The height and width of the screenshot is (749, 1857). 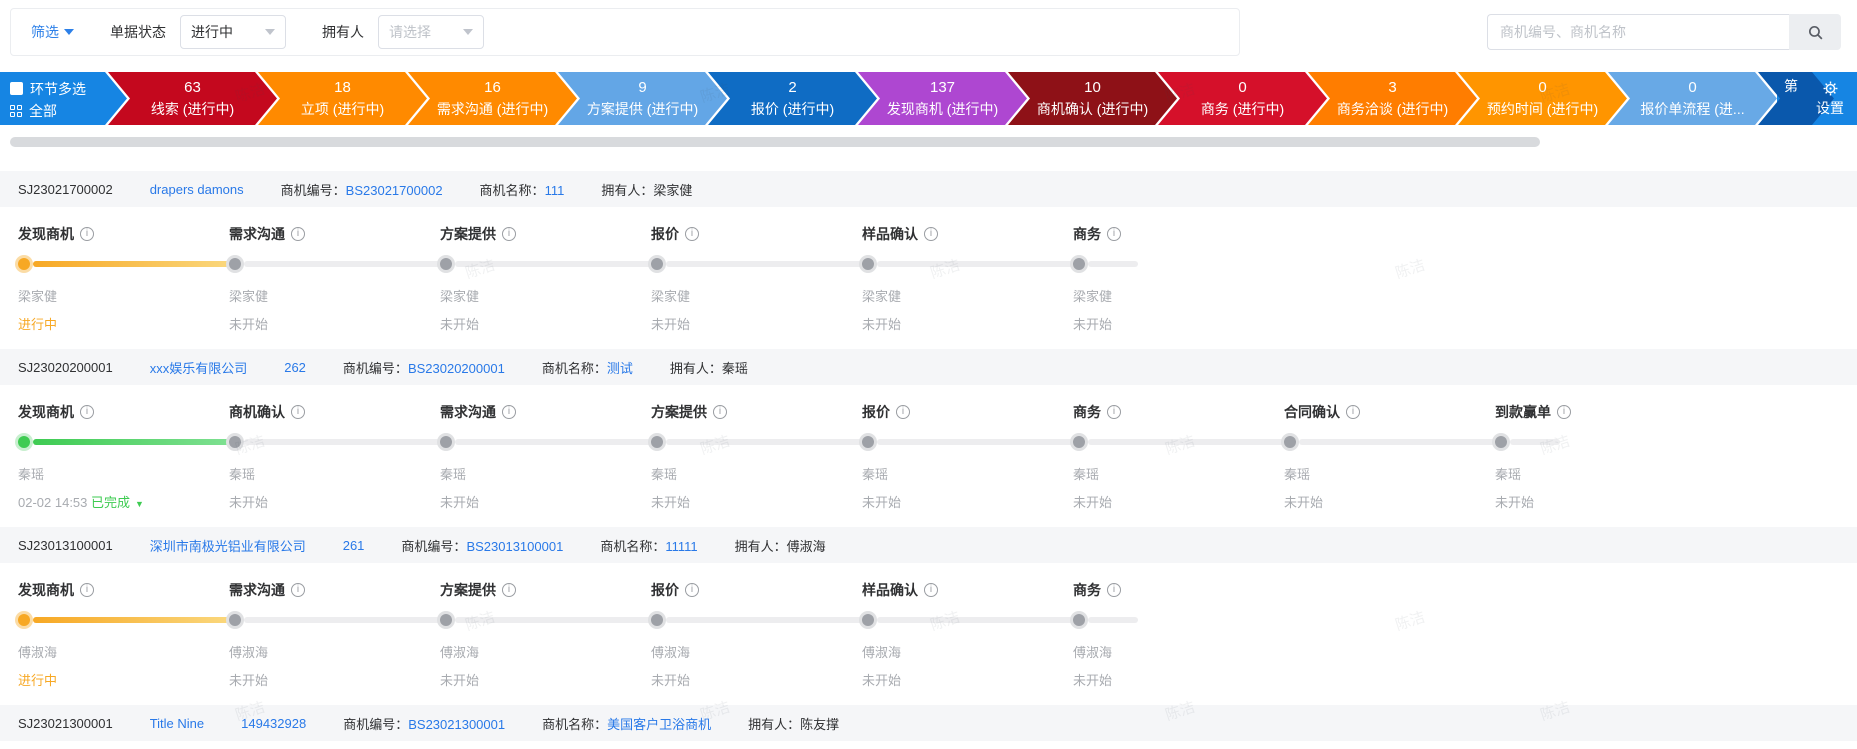 I want to click on stage-column: 报价 i 秦瑶 未开始, so click(x=967, y=464).